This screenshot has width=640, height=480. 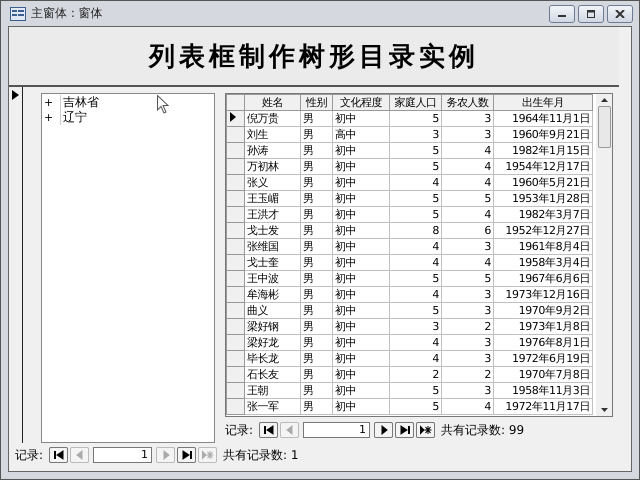 I want to click on table-cell: 王玉嵋, so click(x=263, y=198).